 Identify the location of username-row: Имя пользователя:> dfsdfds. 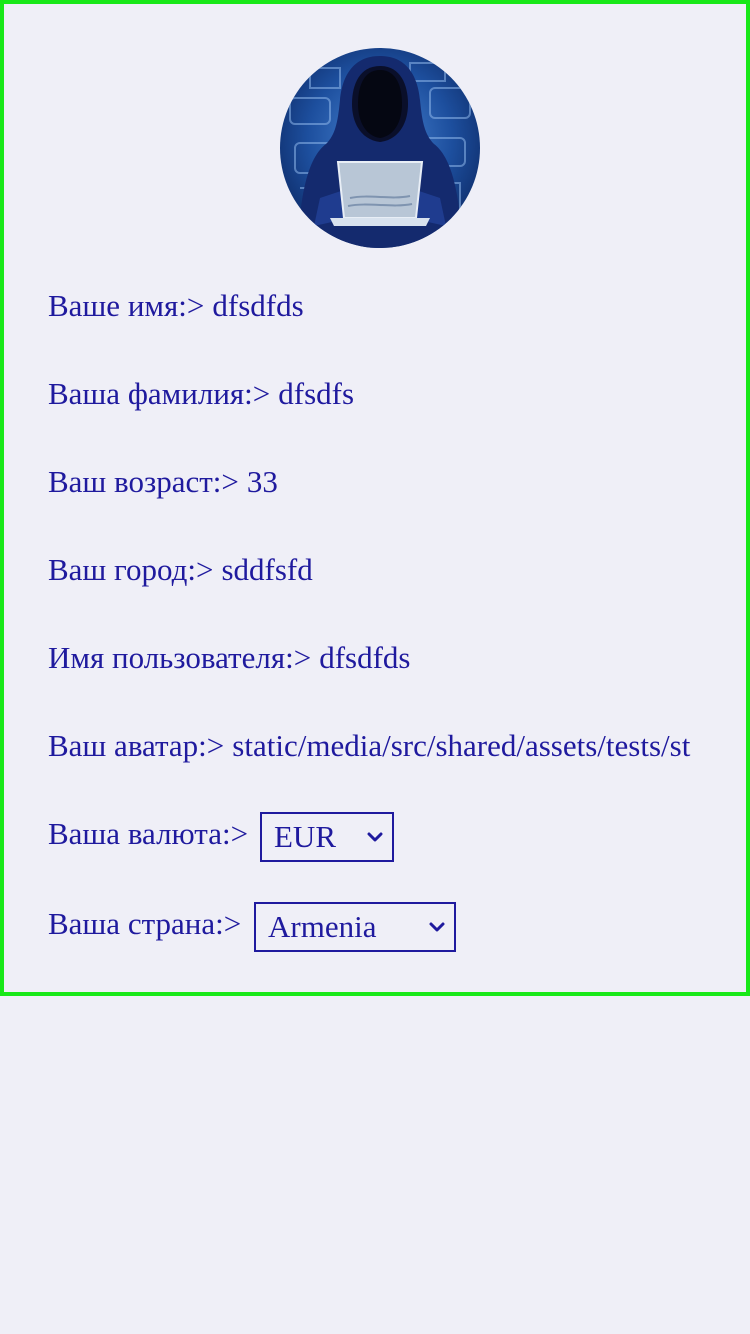
(379, 658).